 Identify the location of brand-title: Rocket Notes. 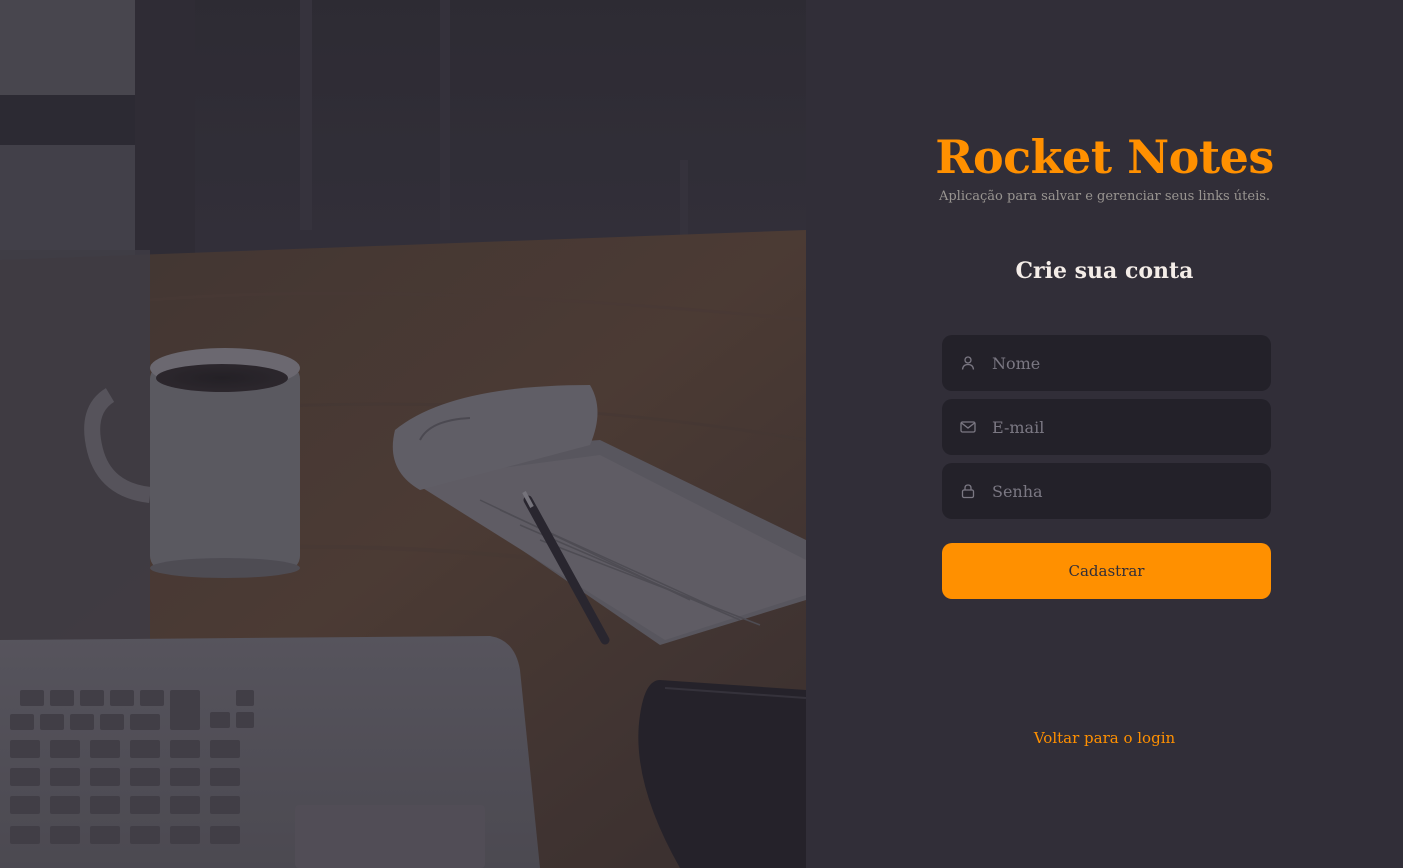
(1104, 157).